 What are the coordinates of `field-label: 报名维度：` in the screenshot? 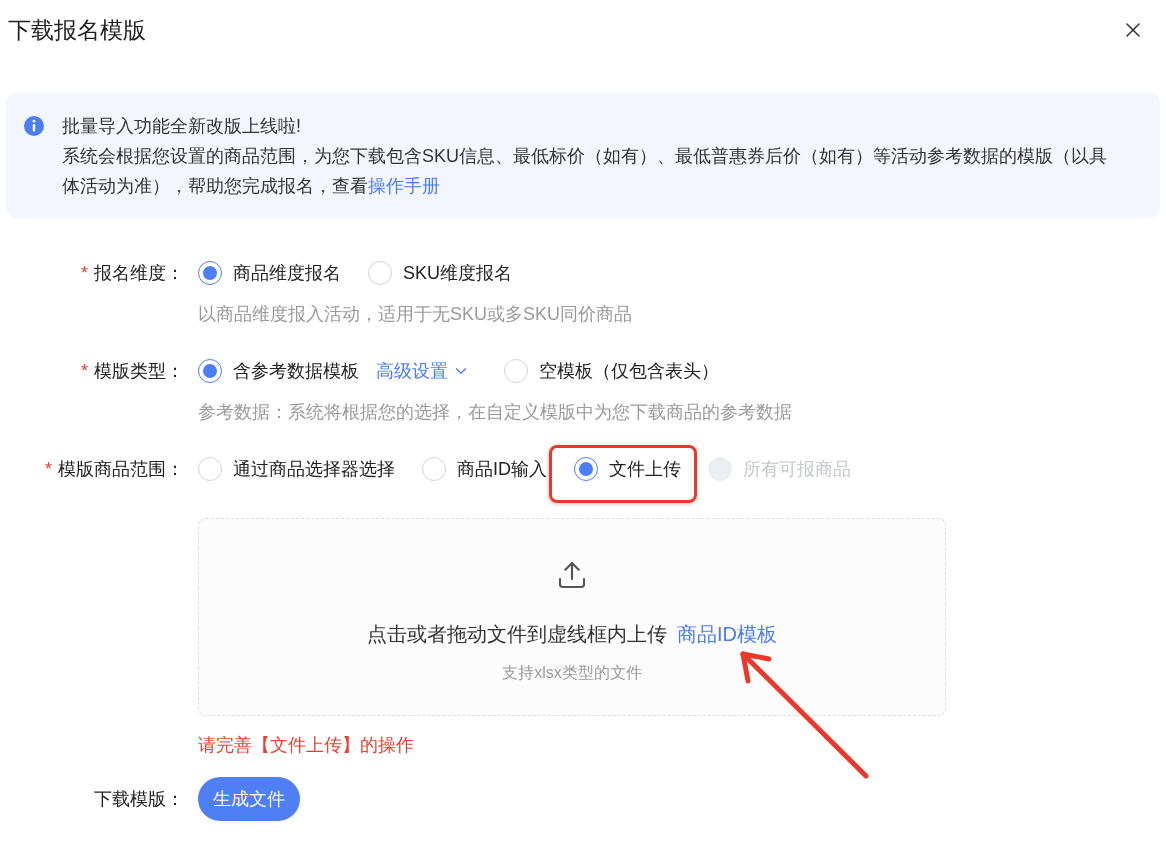 It's located at (139, 273).